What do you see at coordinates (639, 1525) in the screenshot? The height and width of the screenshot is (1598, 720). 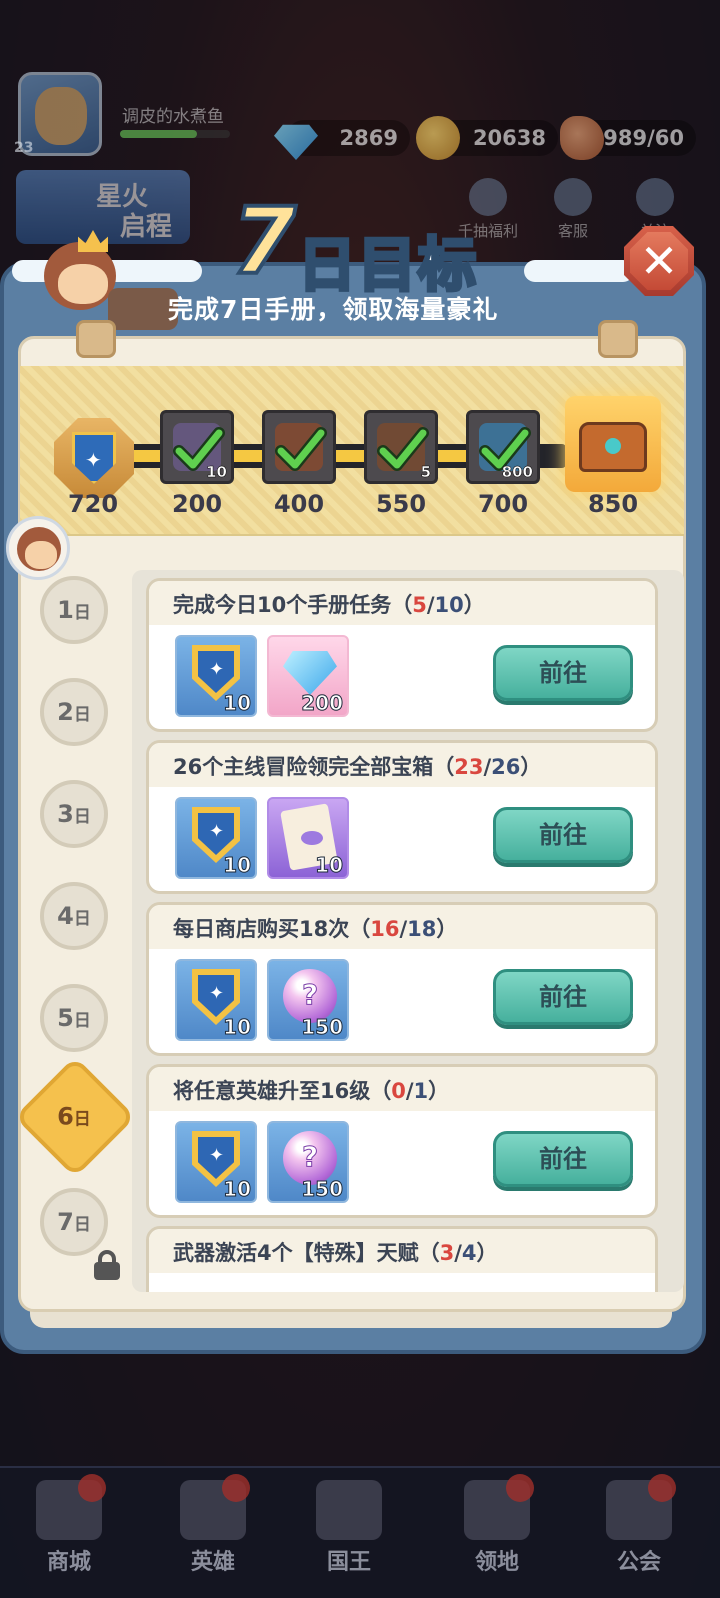 I see `nav-tab-4: 公会` at bounding box center [639, 1525].